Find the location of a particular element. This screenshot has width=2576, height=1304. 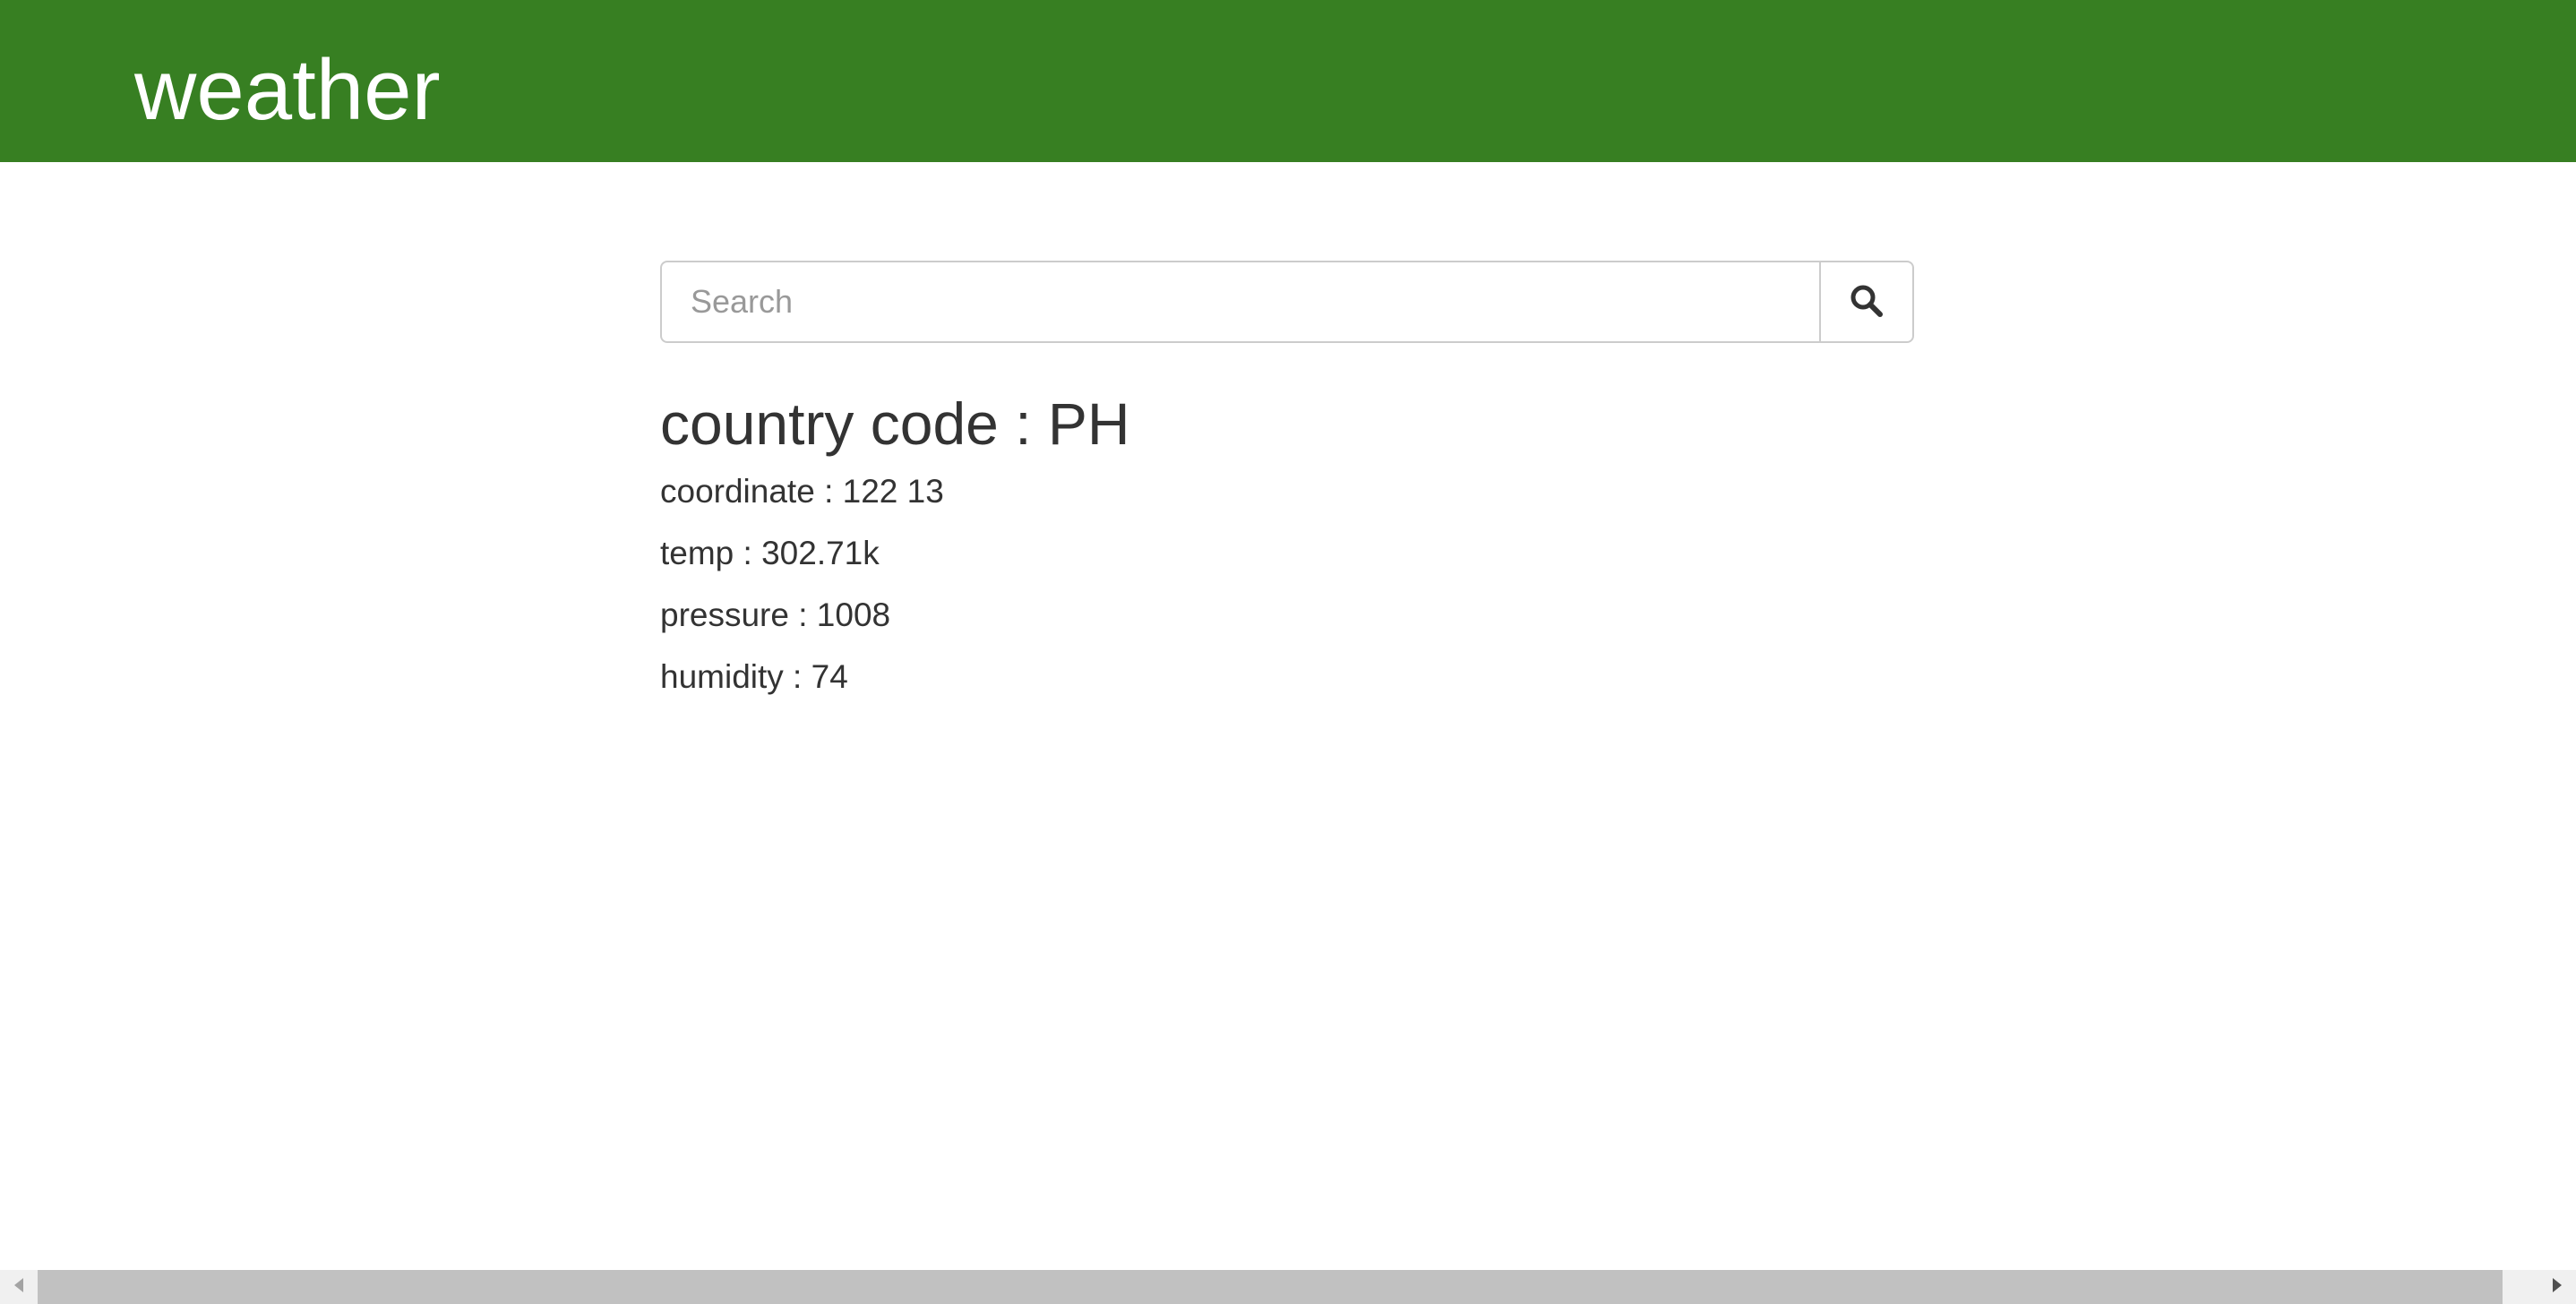

app-header: weather is located at coordinates (1288, 81).